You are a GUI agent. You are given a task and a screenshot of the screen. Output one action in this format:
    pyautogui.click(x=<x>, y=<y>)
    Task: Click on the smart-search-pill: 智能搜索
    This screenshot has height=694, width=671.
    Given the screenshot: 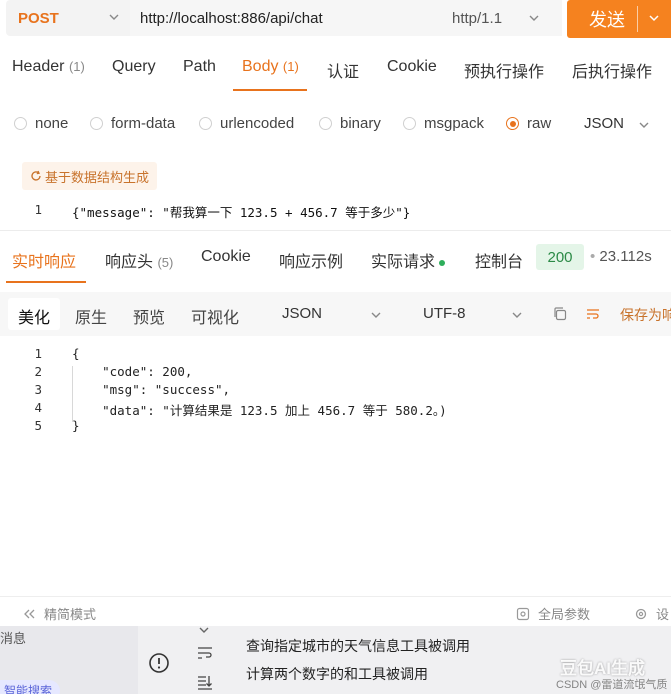 What is the action you would take?
    pyautogui.click(x=30, y=687)
    